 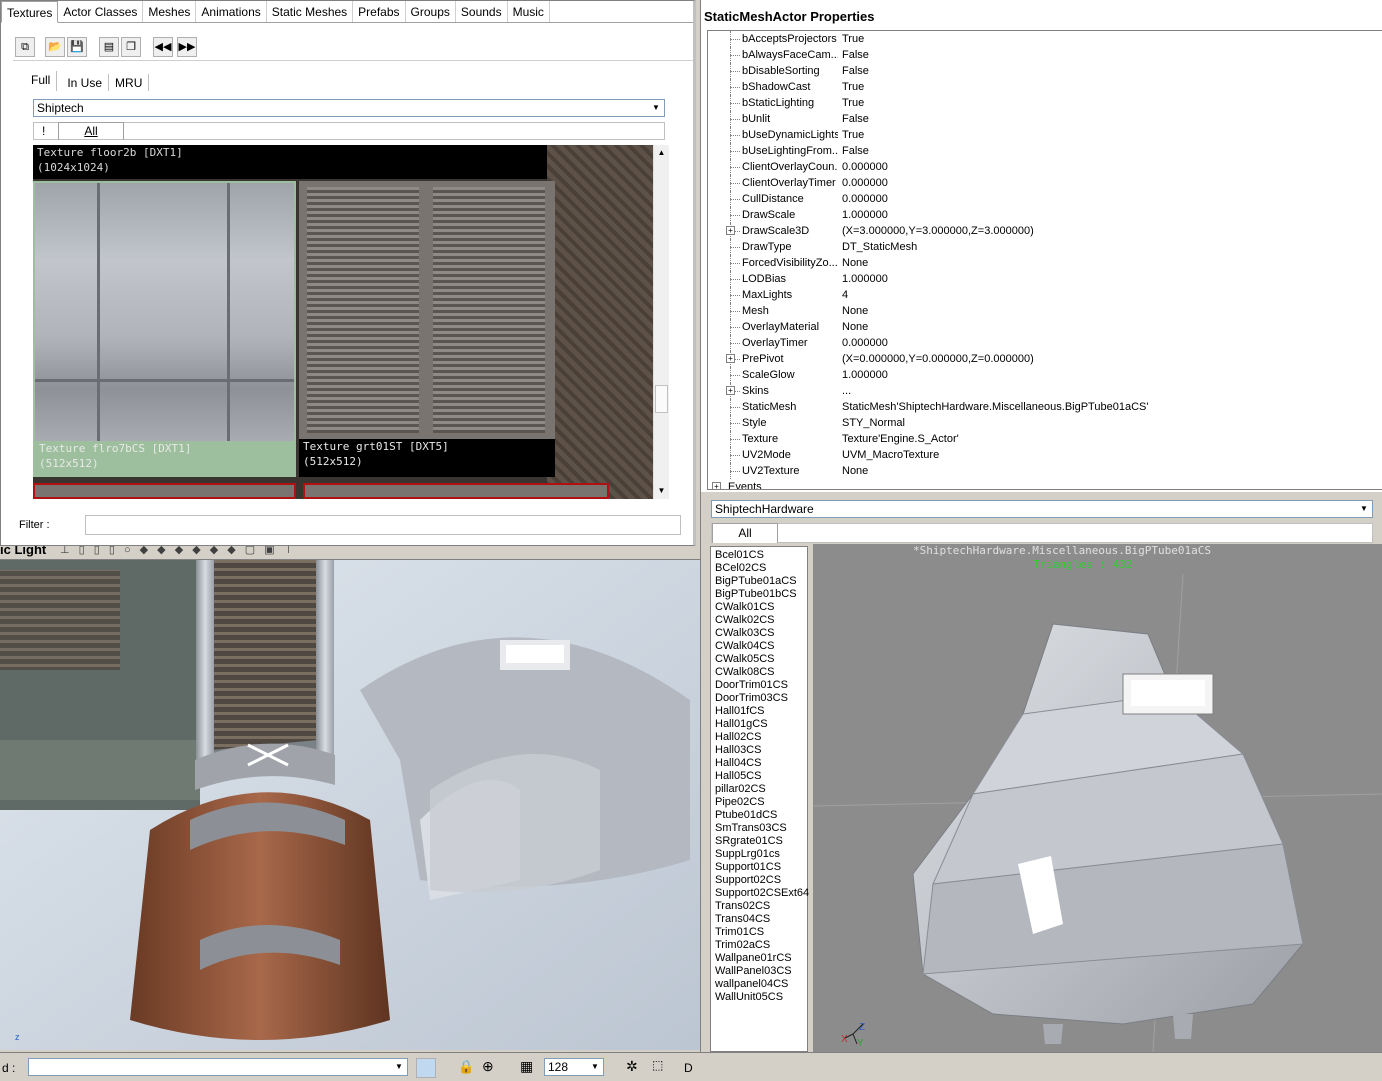 I want to click on list-item: Hall04CS, so click(x=759, y=763).